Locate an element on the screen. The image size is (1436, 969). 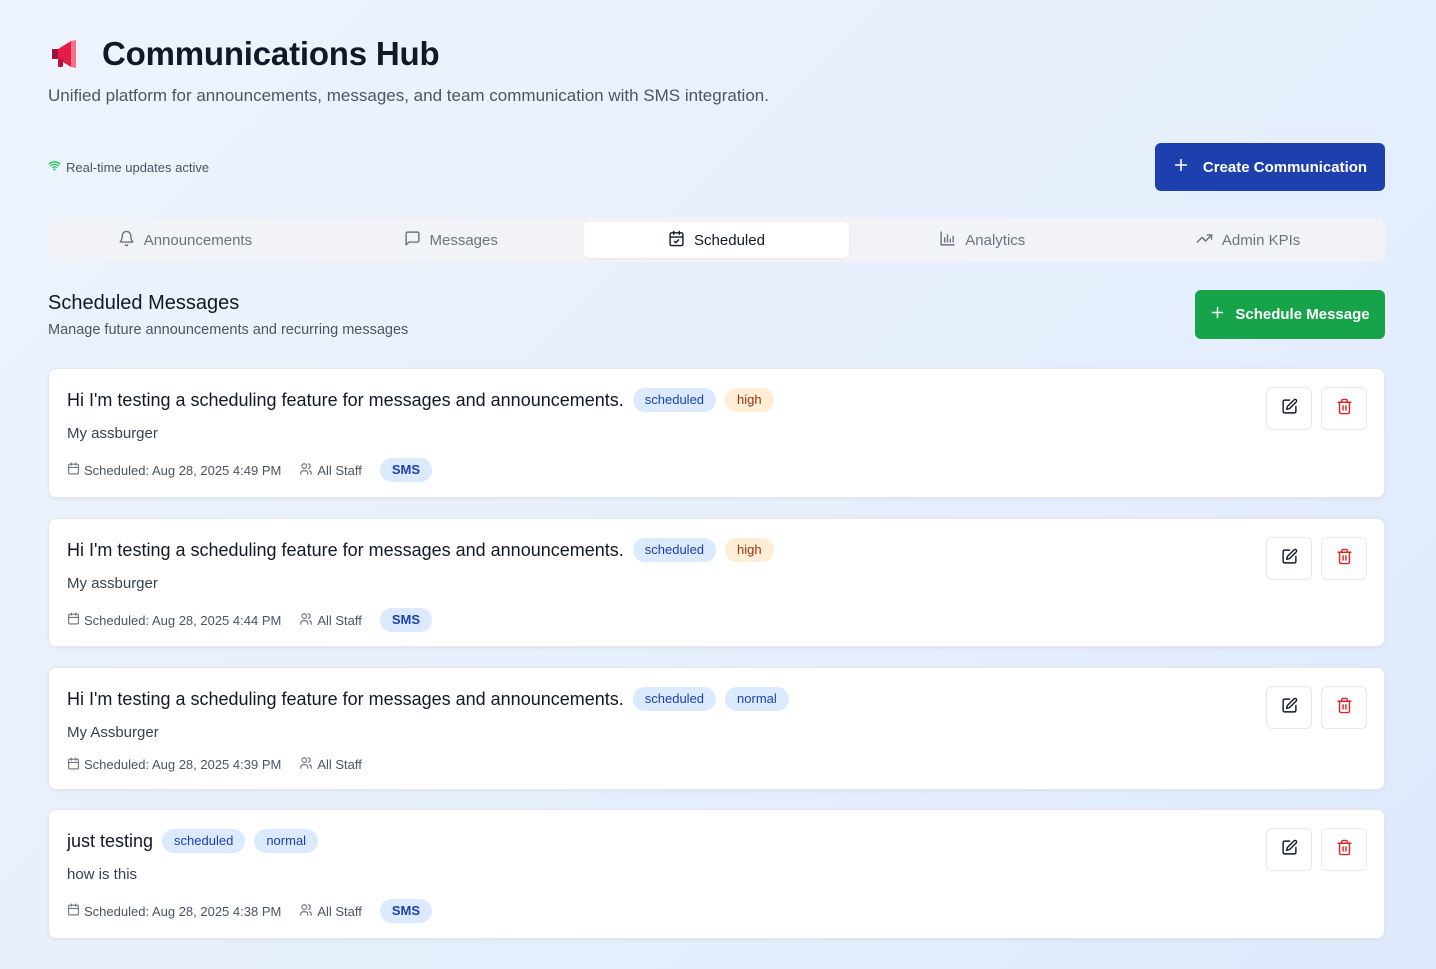
message-title: just testing is located at coordinates (110, 840).